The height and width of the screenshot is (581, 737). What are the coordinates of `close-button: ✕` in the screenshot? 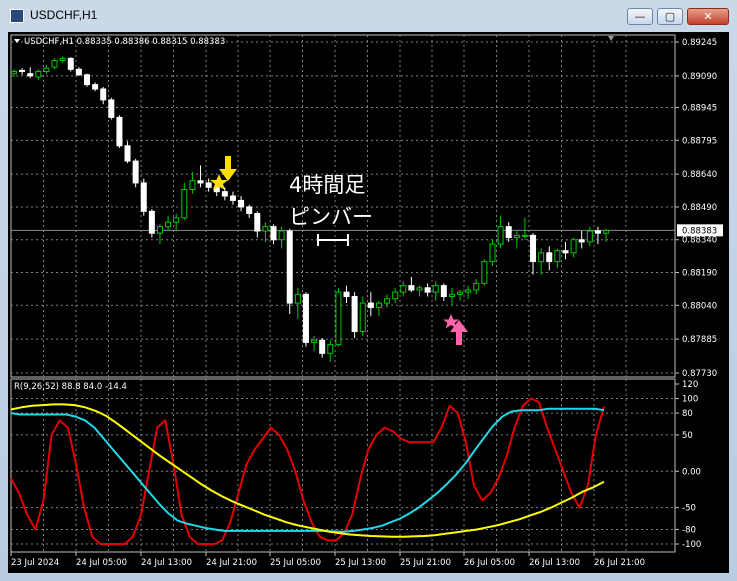 It's located at (708, 16).